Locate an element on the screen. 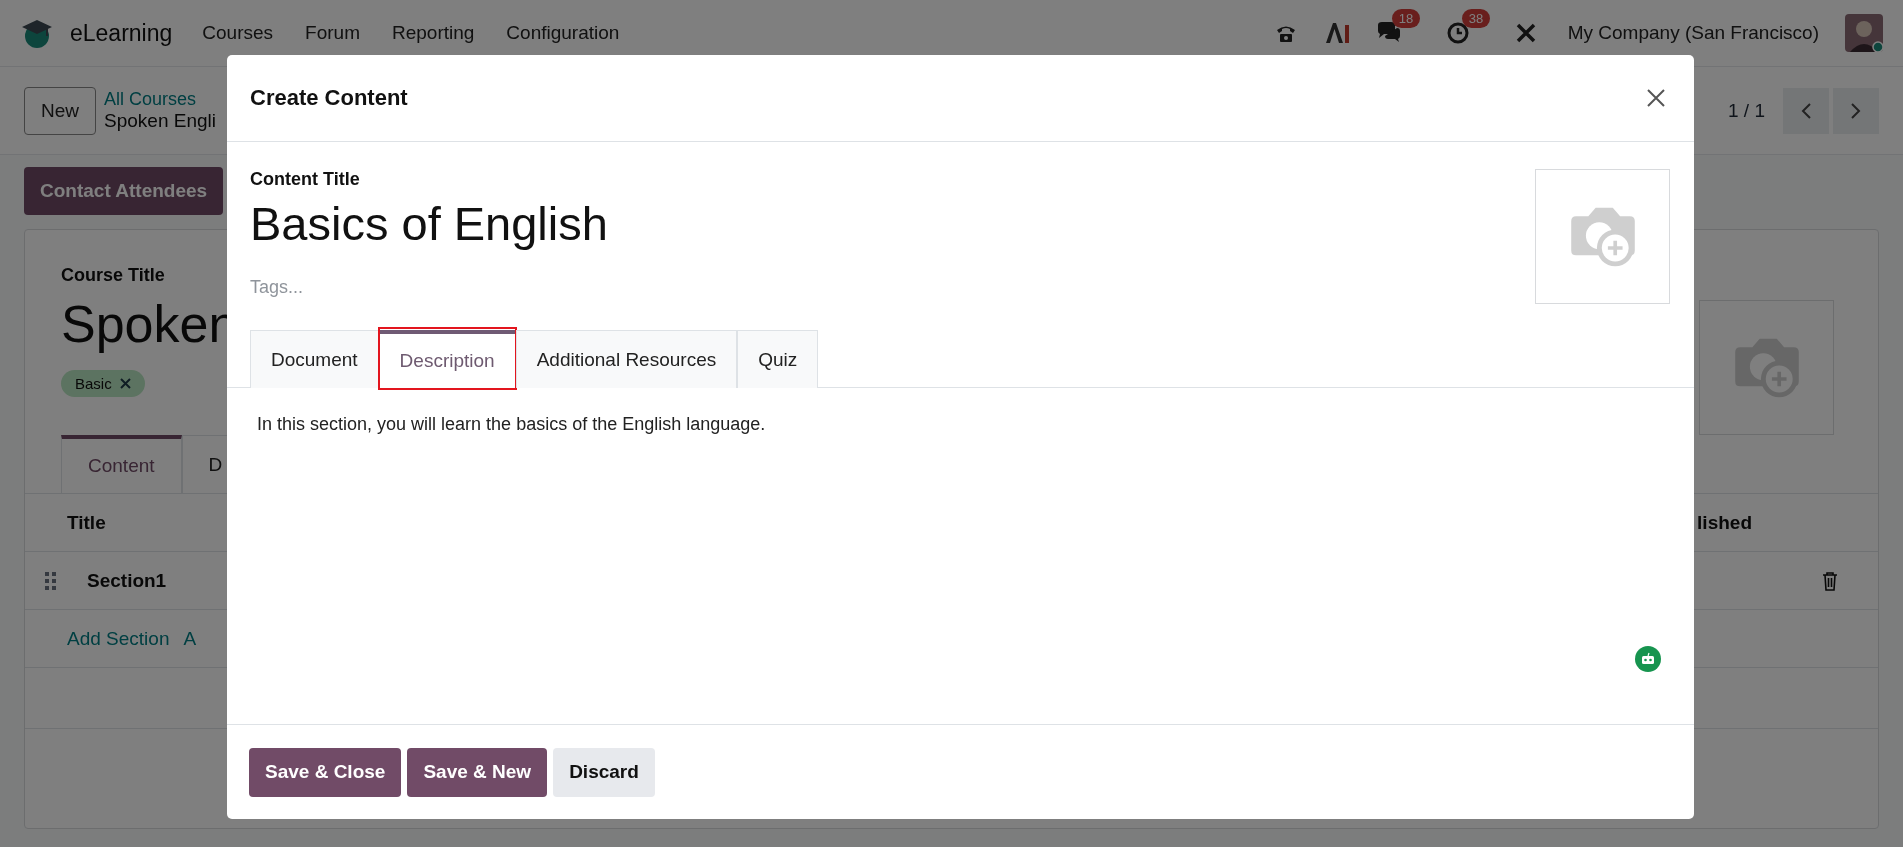 This screenshot has width=1903, height=847. count-badge: 18 is located at coordinates (1406, 18).